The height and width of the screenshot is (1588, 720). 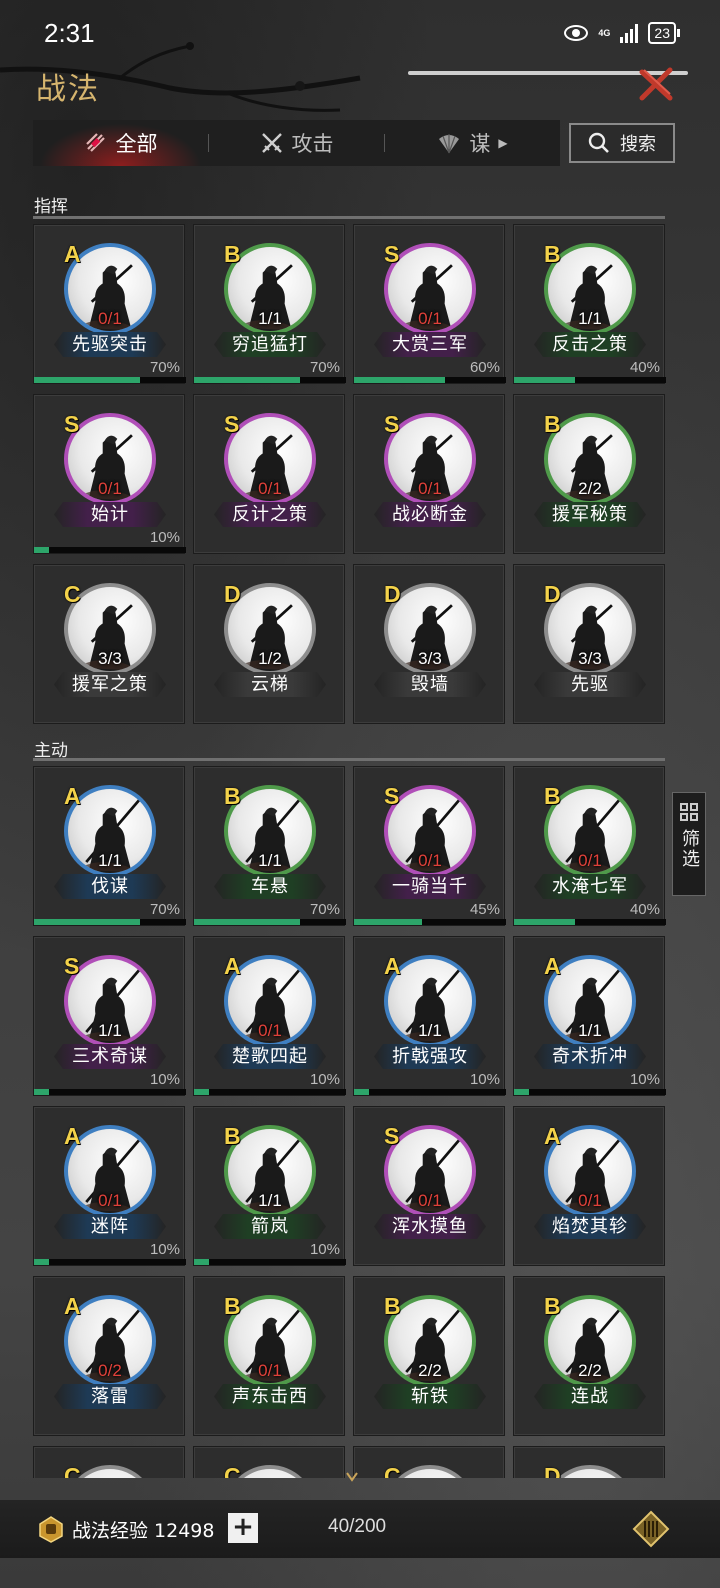 What do you see at coordinates (110, 514) in the screenshot?
I see `tactic-name: 始计` at bounding box center [110, 514].